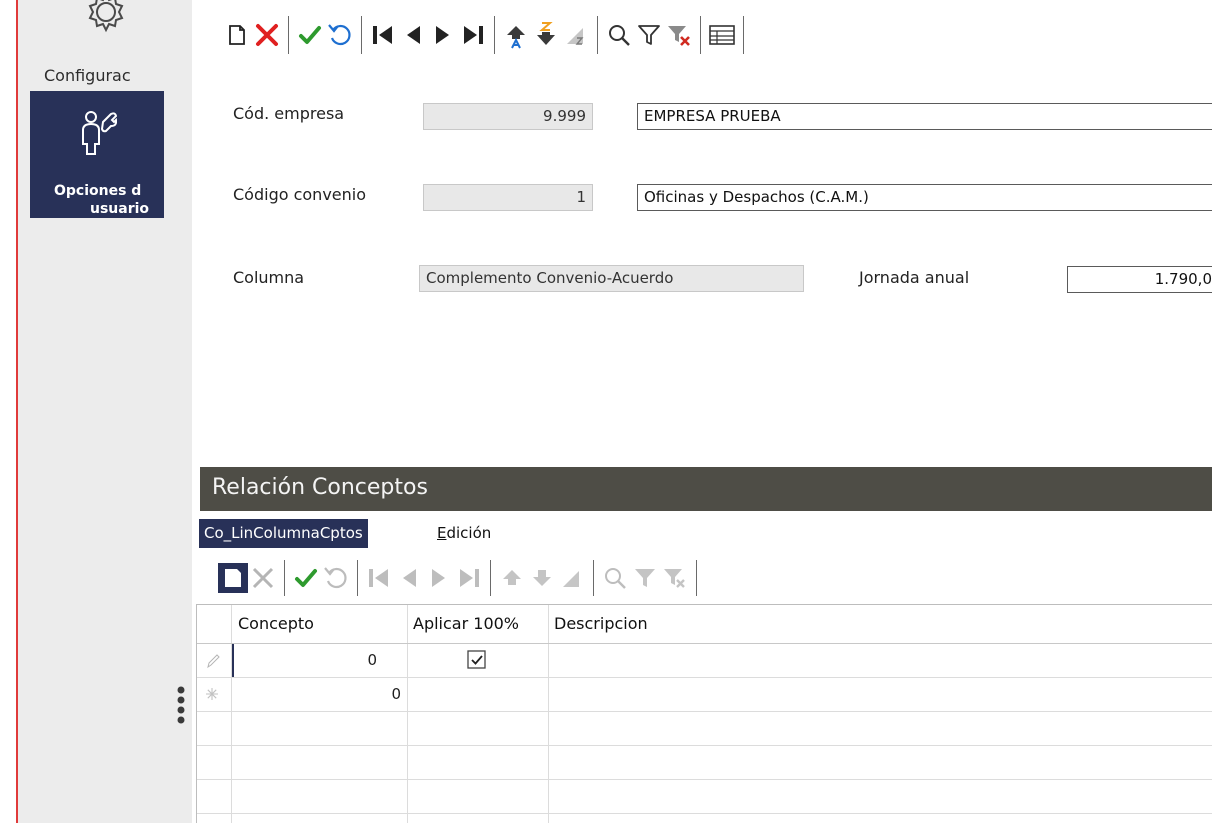 Image resolution: width=1212 pixels, height=823 pixels. I want to click on previous-record-icon, so click(413, 35).